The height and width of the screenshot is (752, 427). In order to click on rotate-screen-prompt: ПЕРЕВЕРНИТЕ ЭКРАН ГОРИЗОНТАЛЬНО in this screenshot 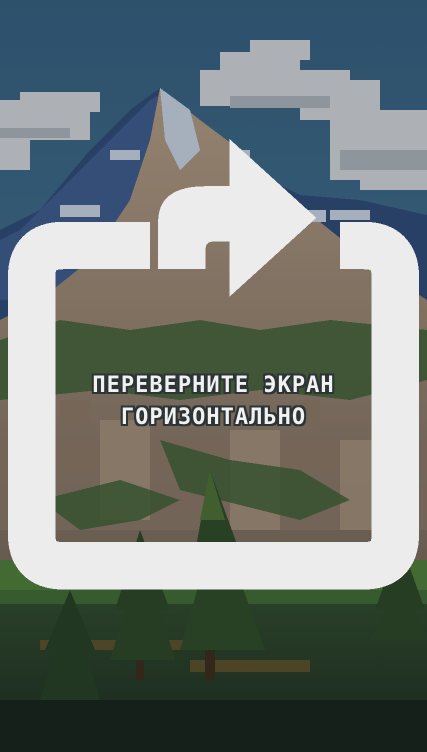, I will do `click(213, 402)`.